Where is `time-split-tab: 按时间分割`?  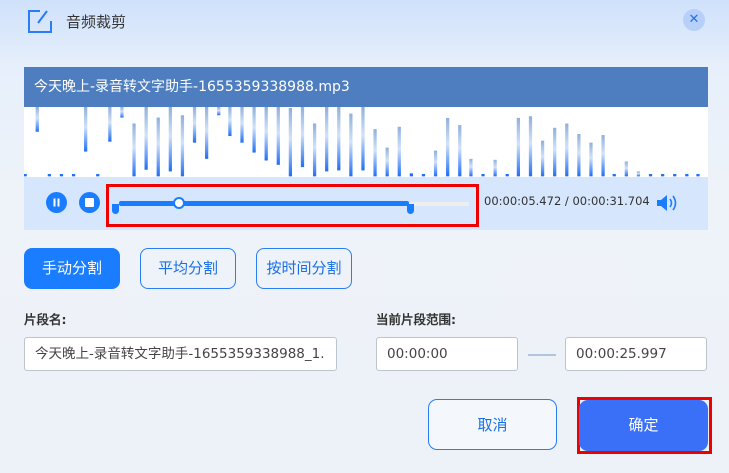 time-split-tab: 按时间分割 is located at coordinates (304, 268).